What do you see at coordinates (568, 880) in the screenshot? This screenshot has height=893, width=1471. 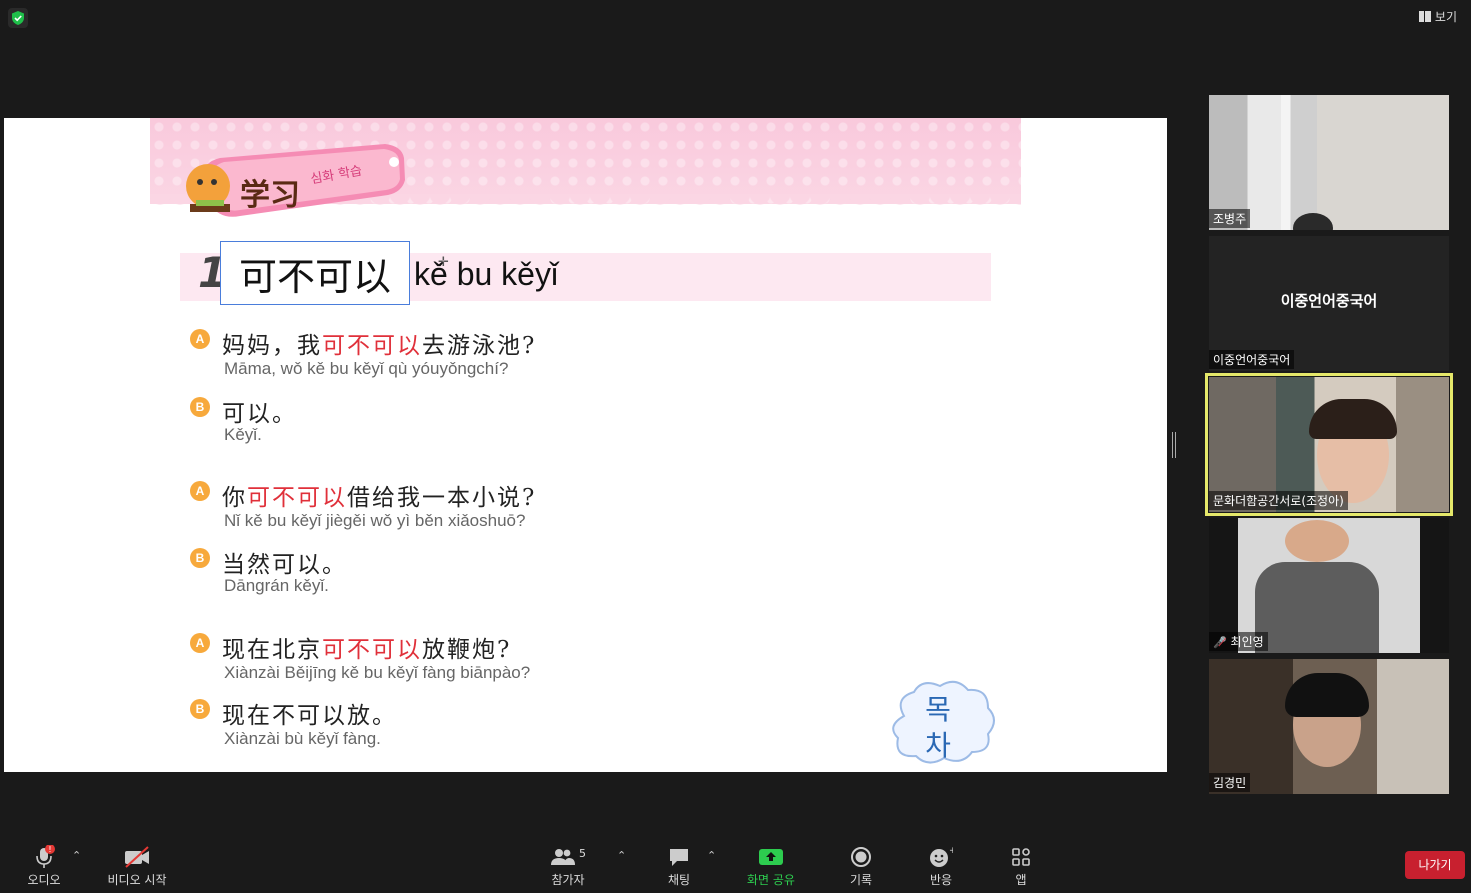 I see `participants-label: 참가자` at bounding box center [568, 880].